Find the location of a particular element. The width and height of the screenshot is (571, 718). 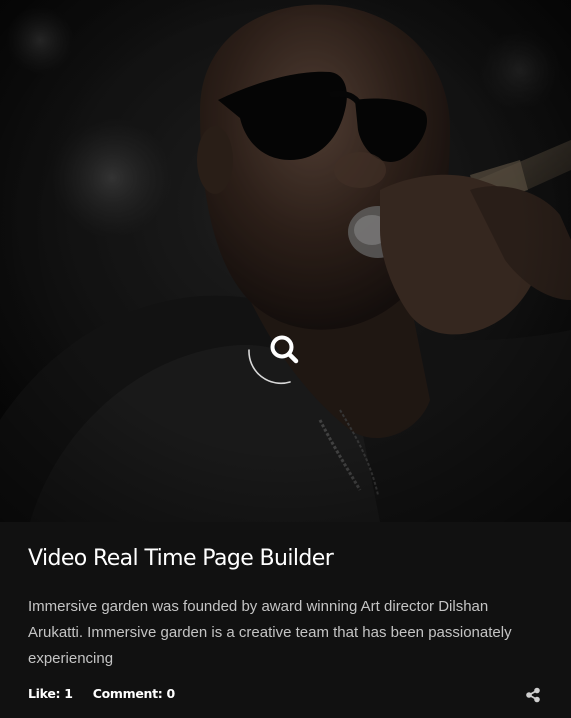

zoom-button is located at coordinates (276, 353).